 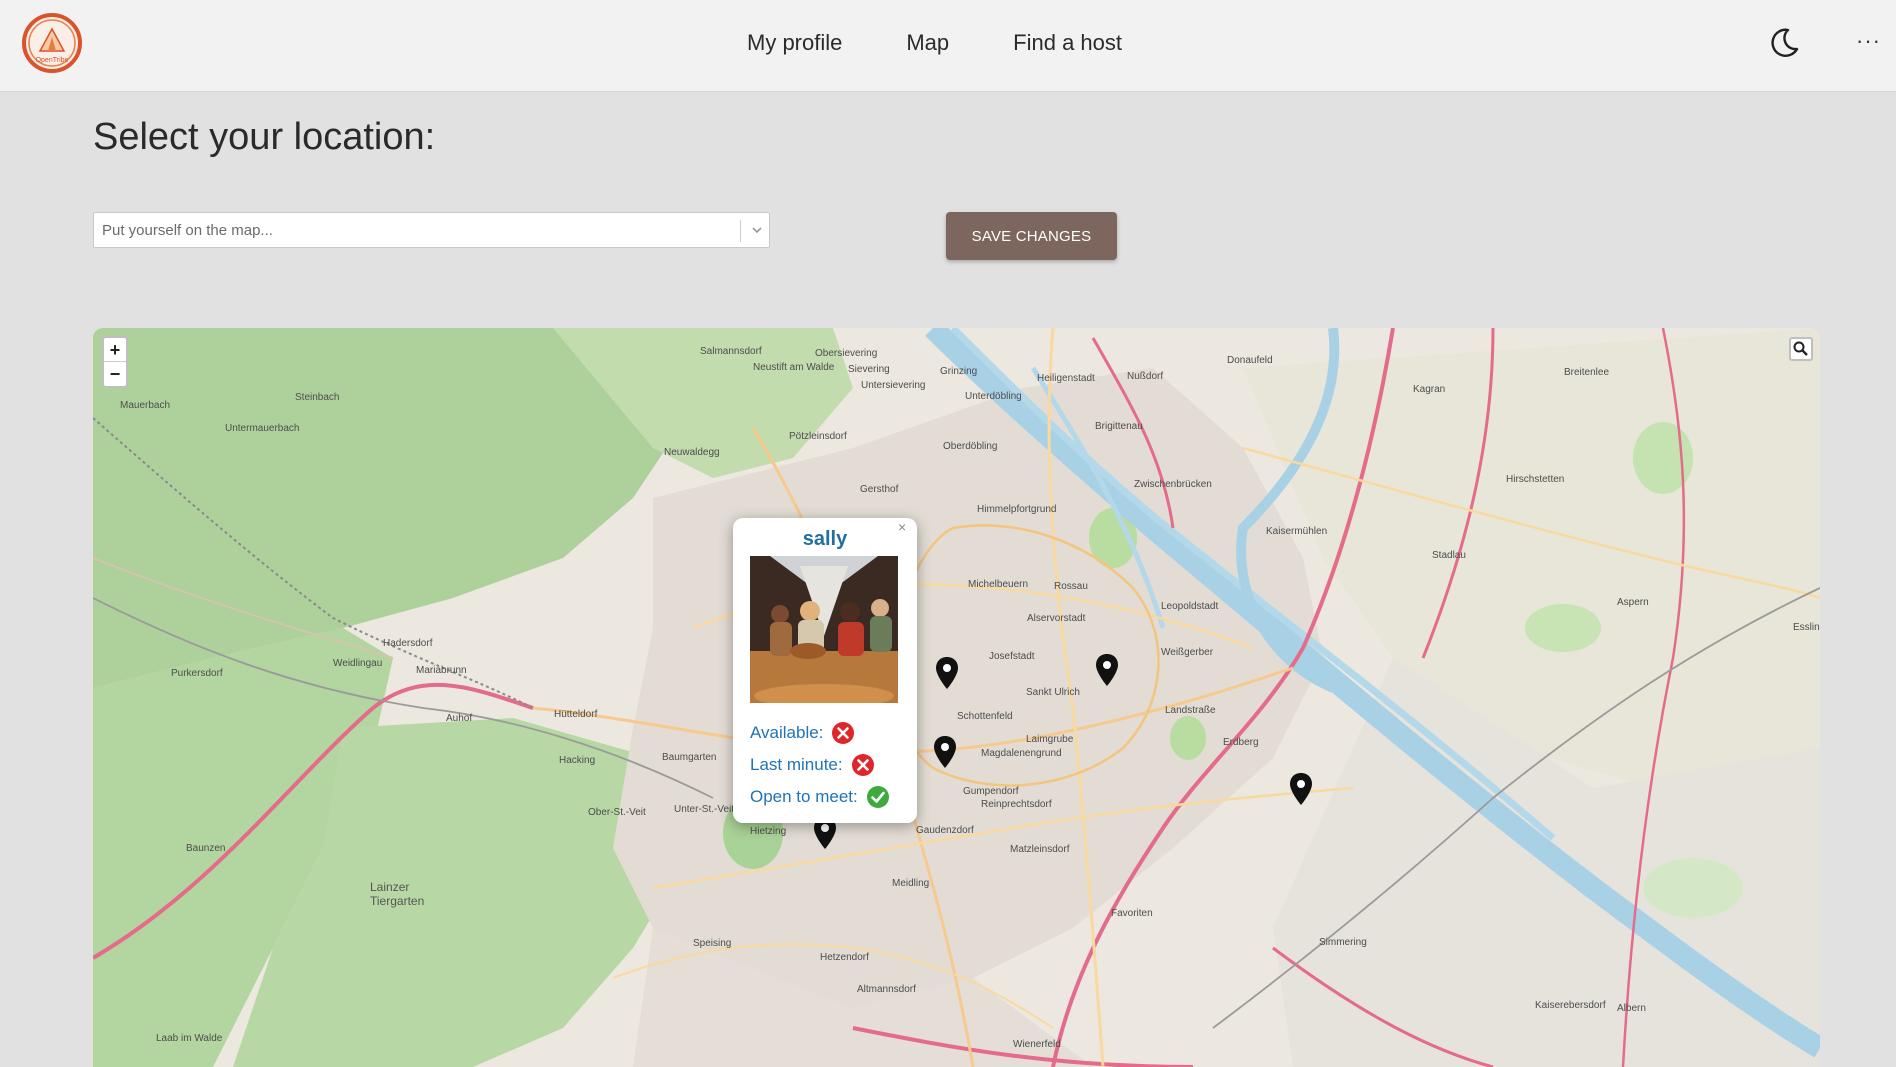 I want to click on zoom-control: + −, so click(x=115, y=362).